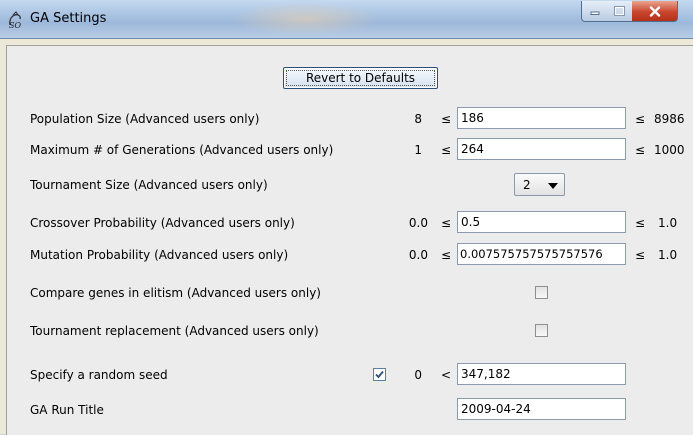 The width and height of the screenshot is (693, 435). What do you see at coordinates (15, 20) in the screenshot?
I see `app-icon: SO` at bounding box center [15, 20].